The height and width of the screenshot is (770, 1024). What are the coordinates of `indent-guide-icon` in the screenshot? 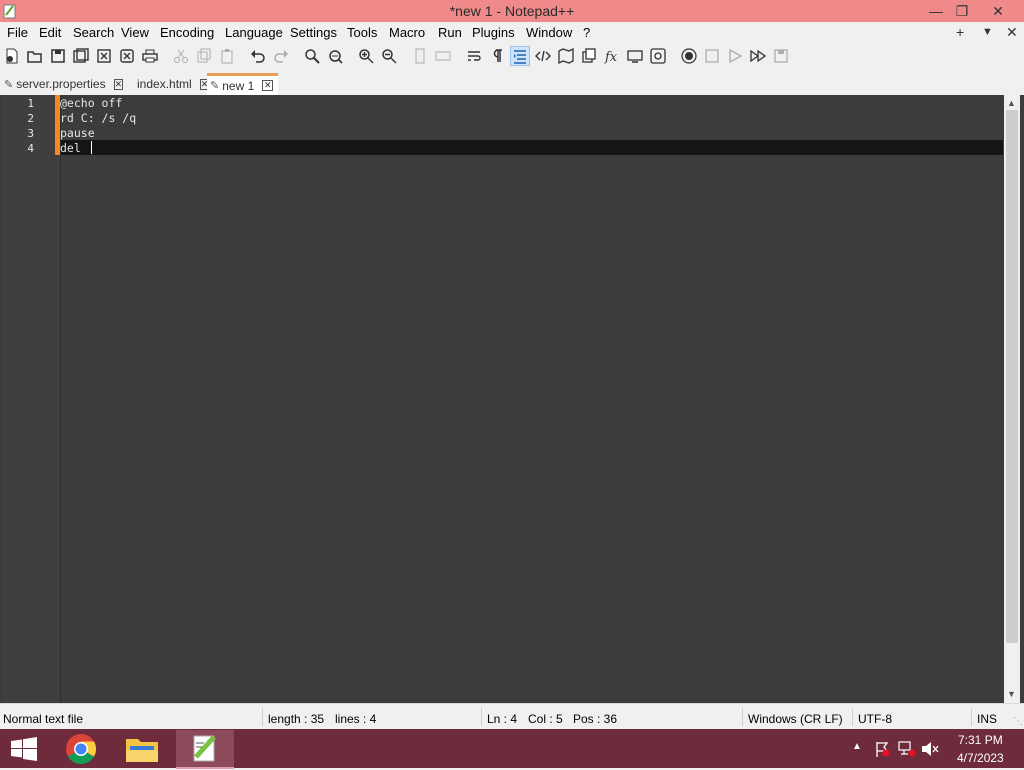 It's located at (520, 56).